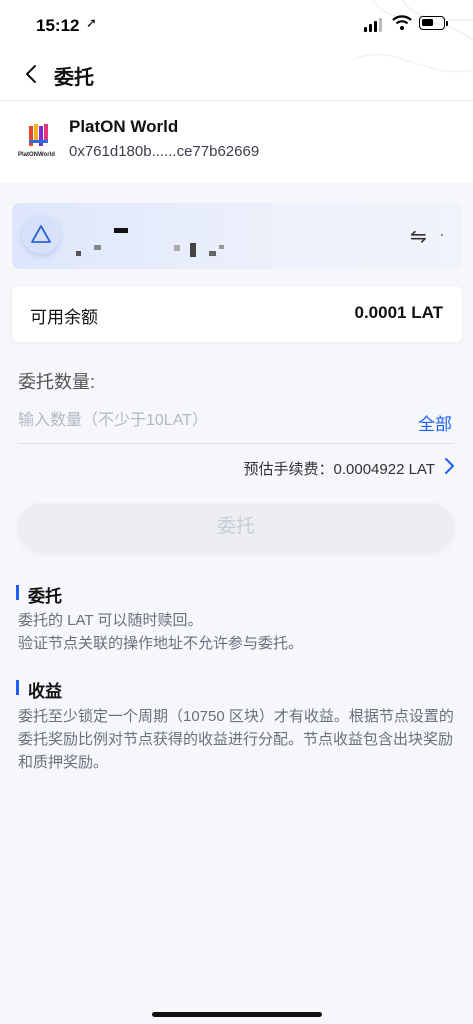 The width and height of the screenshot is (473, 1024). Describe the element at coordinates (36, 155) in the screenshot. I see `node-logo-text: PlatONWorld` at that location.